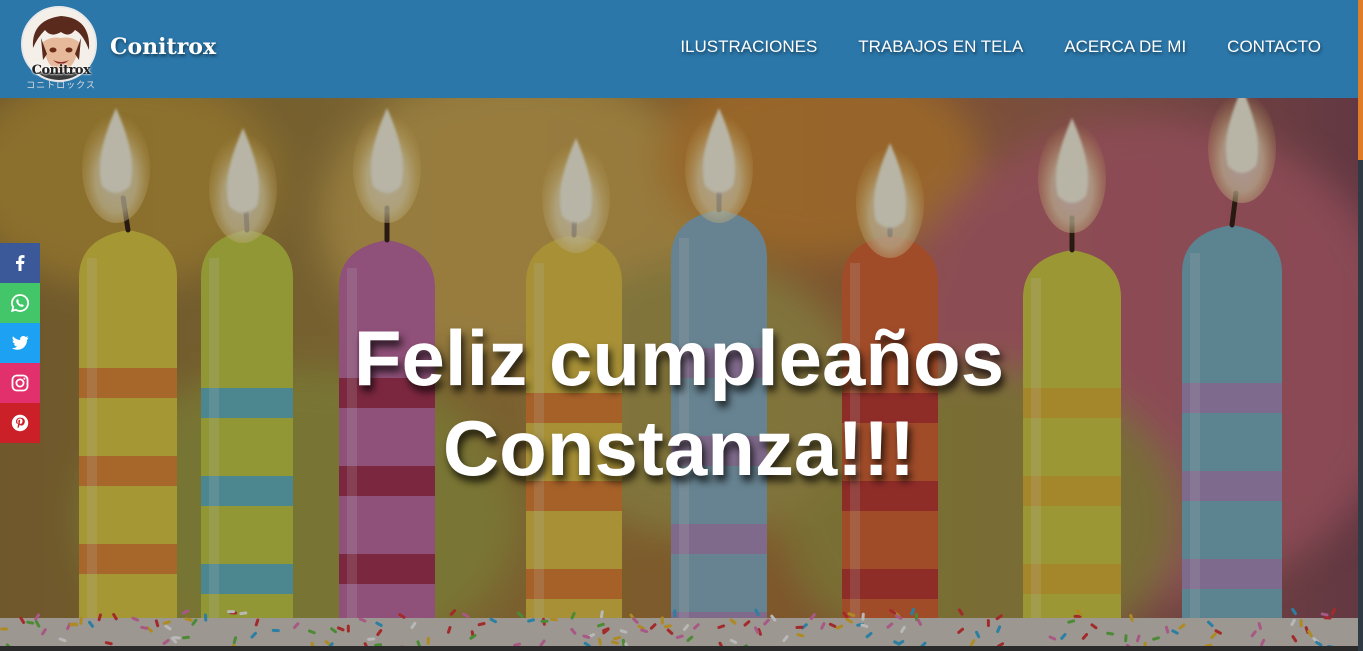 This screenshot has width=1363, height=651. I want to click on twitter-icon, so click(20, 342).